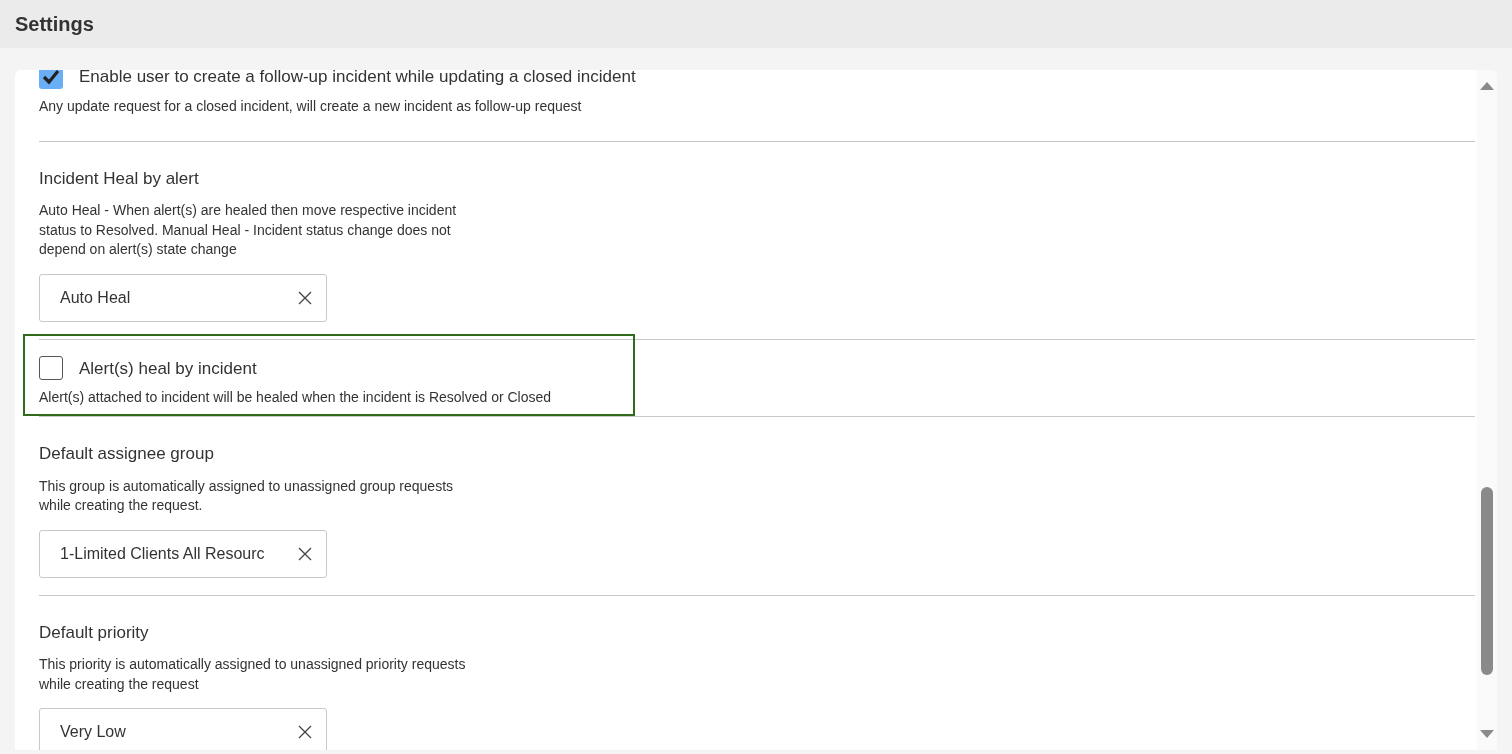 This screenshot has height=754, width=1512. Describe the element at coordinates (183, 729) in the screenshot. I see `select-field: Very Low` at that location.